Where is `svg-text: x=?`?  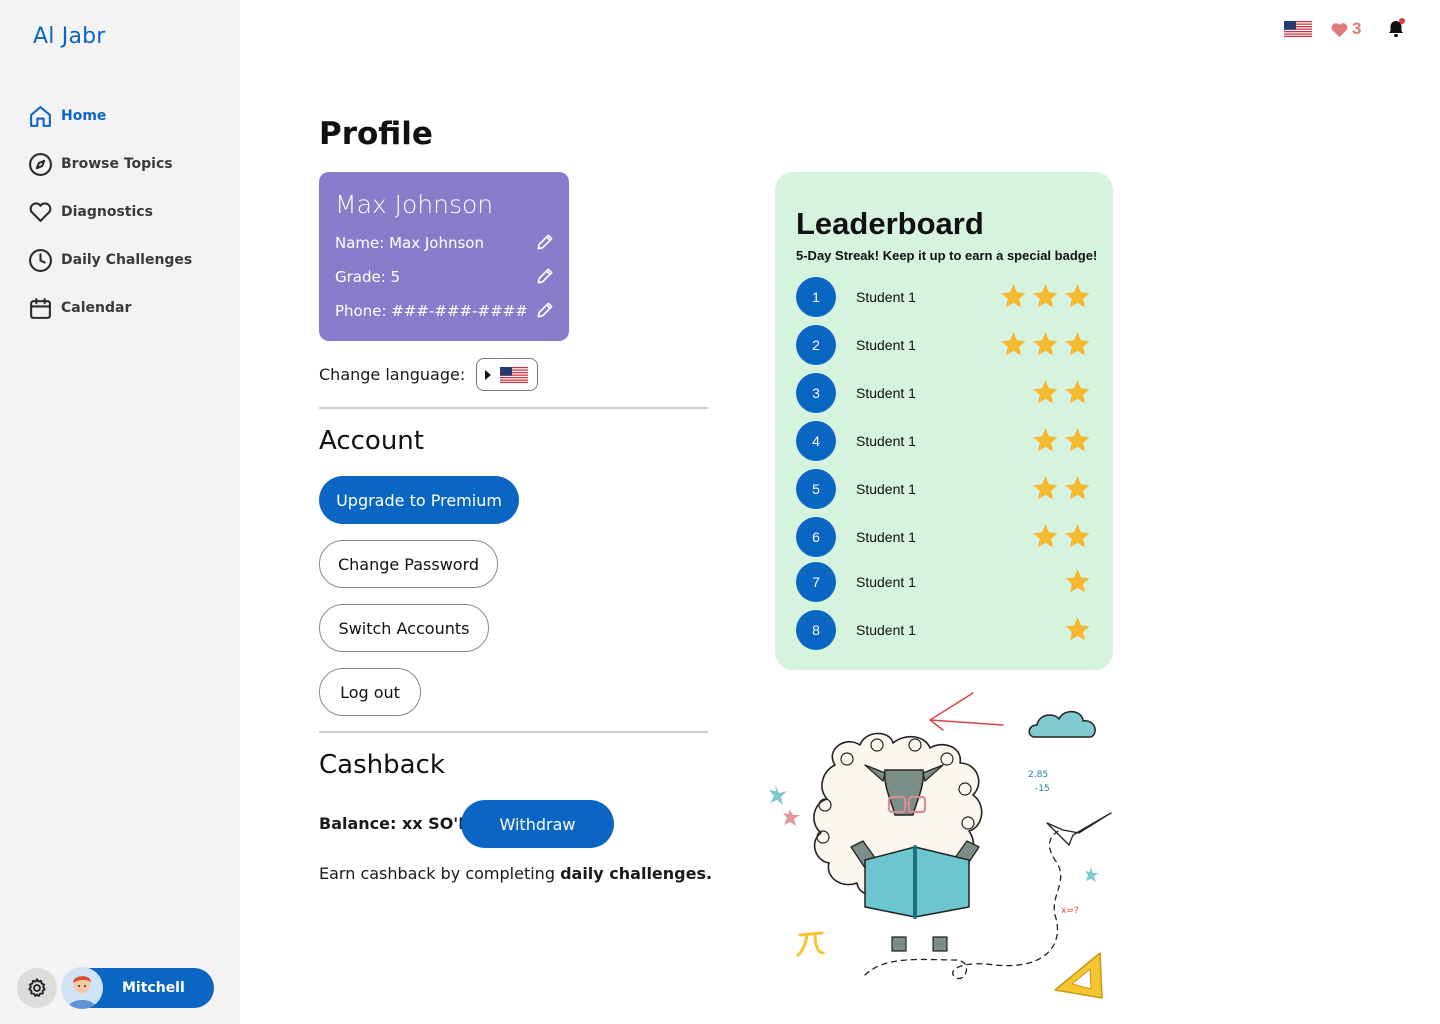 svg-text: x=? is located at coordinates (1070, 911).